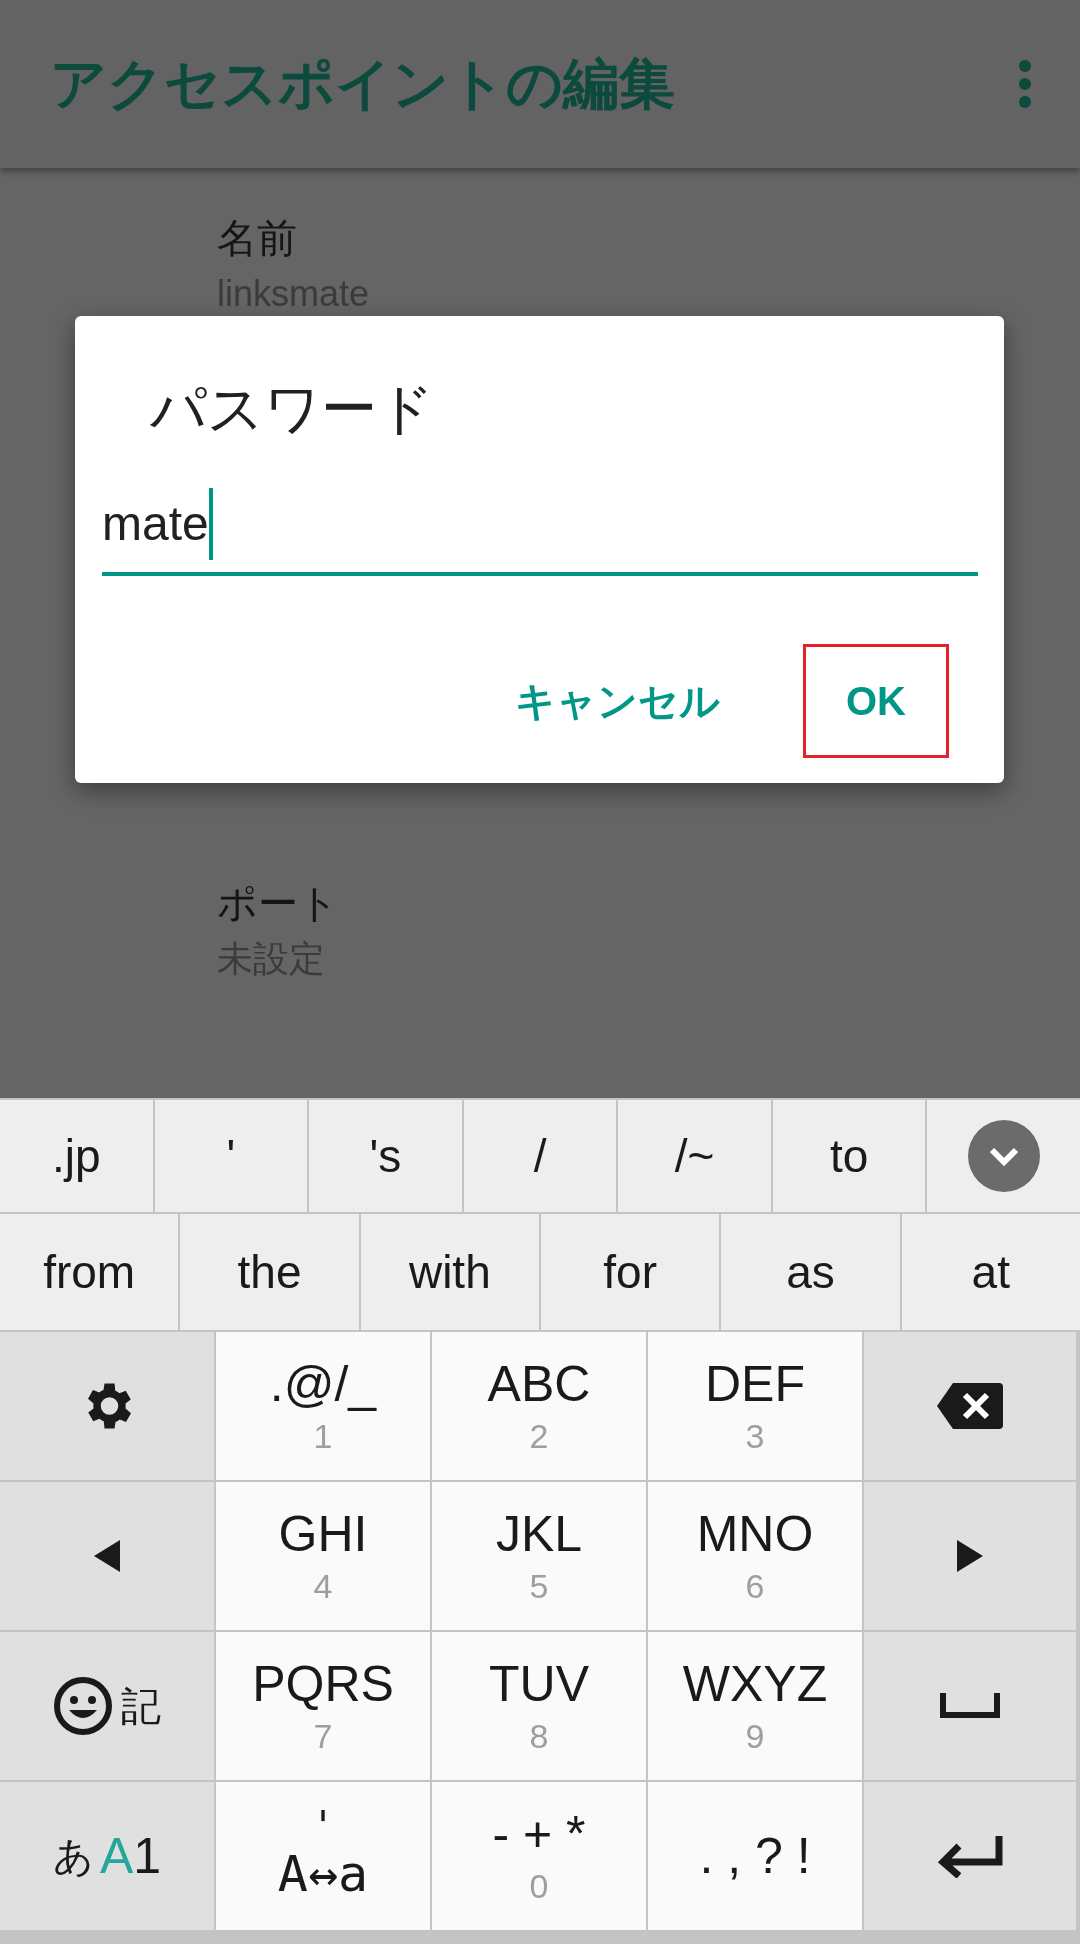 The width and height of the screenshot is (1080, 1944). Describe the element at coordinates (323, 1406) in the screenshot. I see `key: .@/_ 1` at that location.